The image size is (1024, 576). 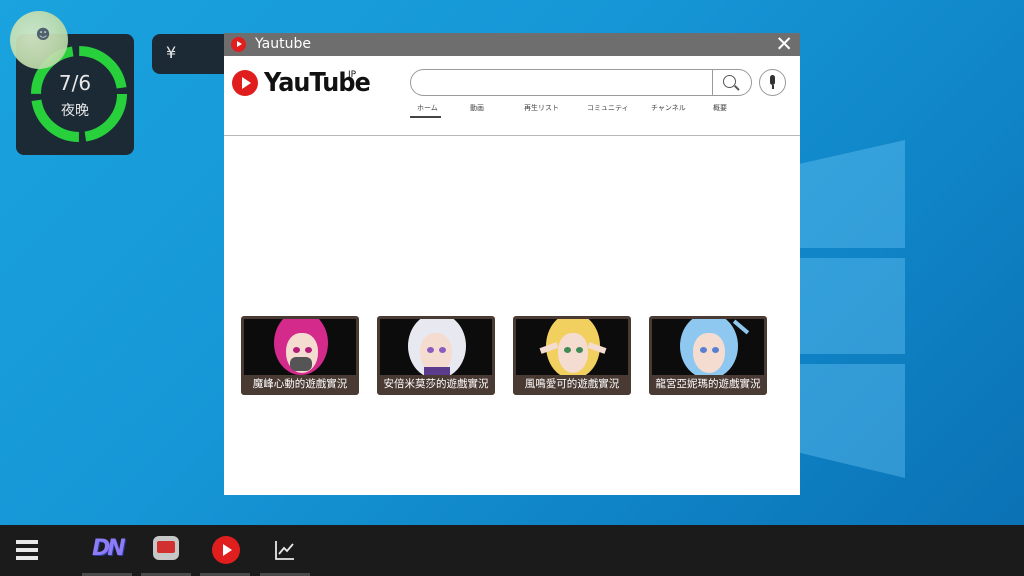 I want to click on microphone-icon, so click(x=772, y=82).